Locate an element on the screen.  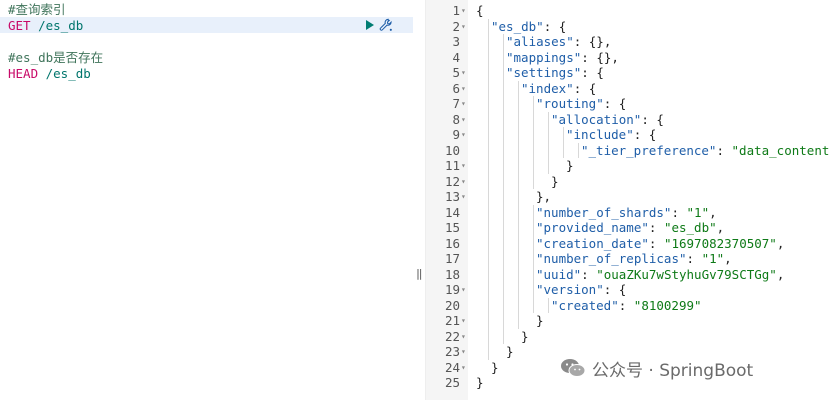
http-method: HEAD is located at coordinates (23, 73).